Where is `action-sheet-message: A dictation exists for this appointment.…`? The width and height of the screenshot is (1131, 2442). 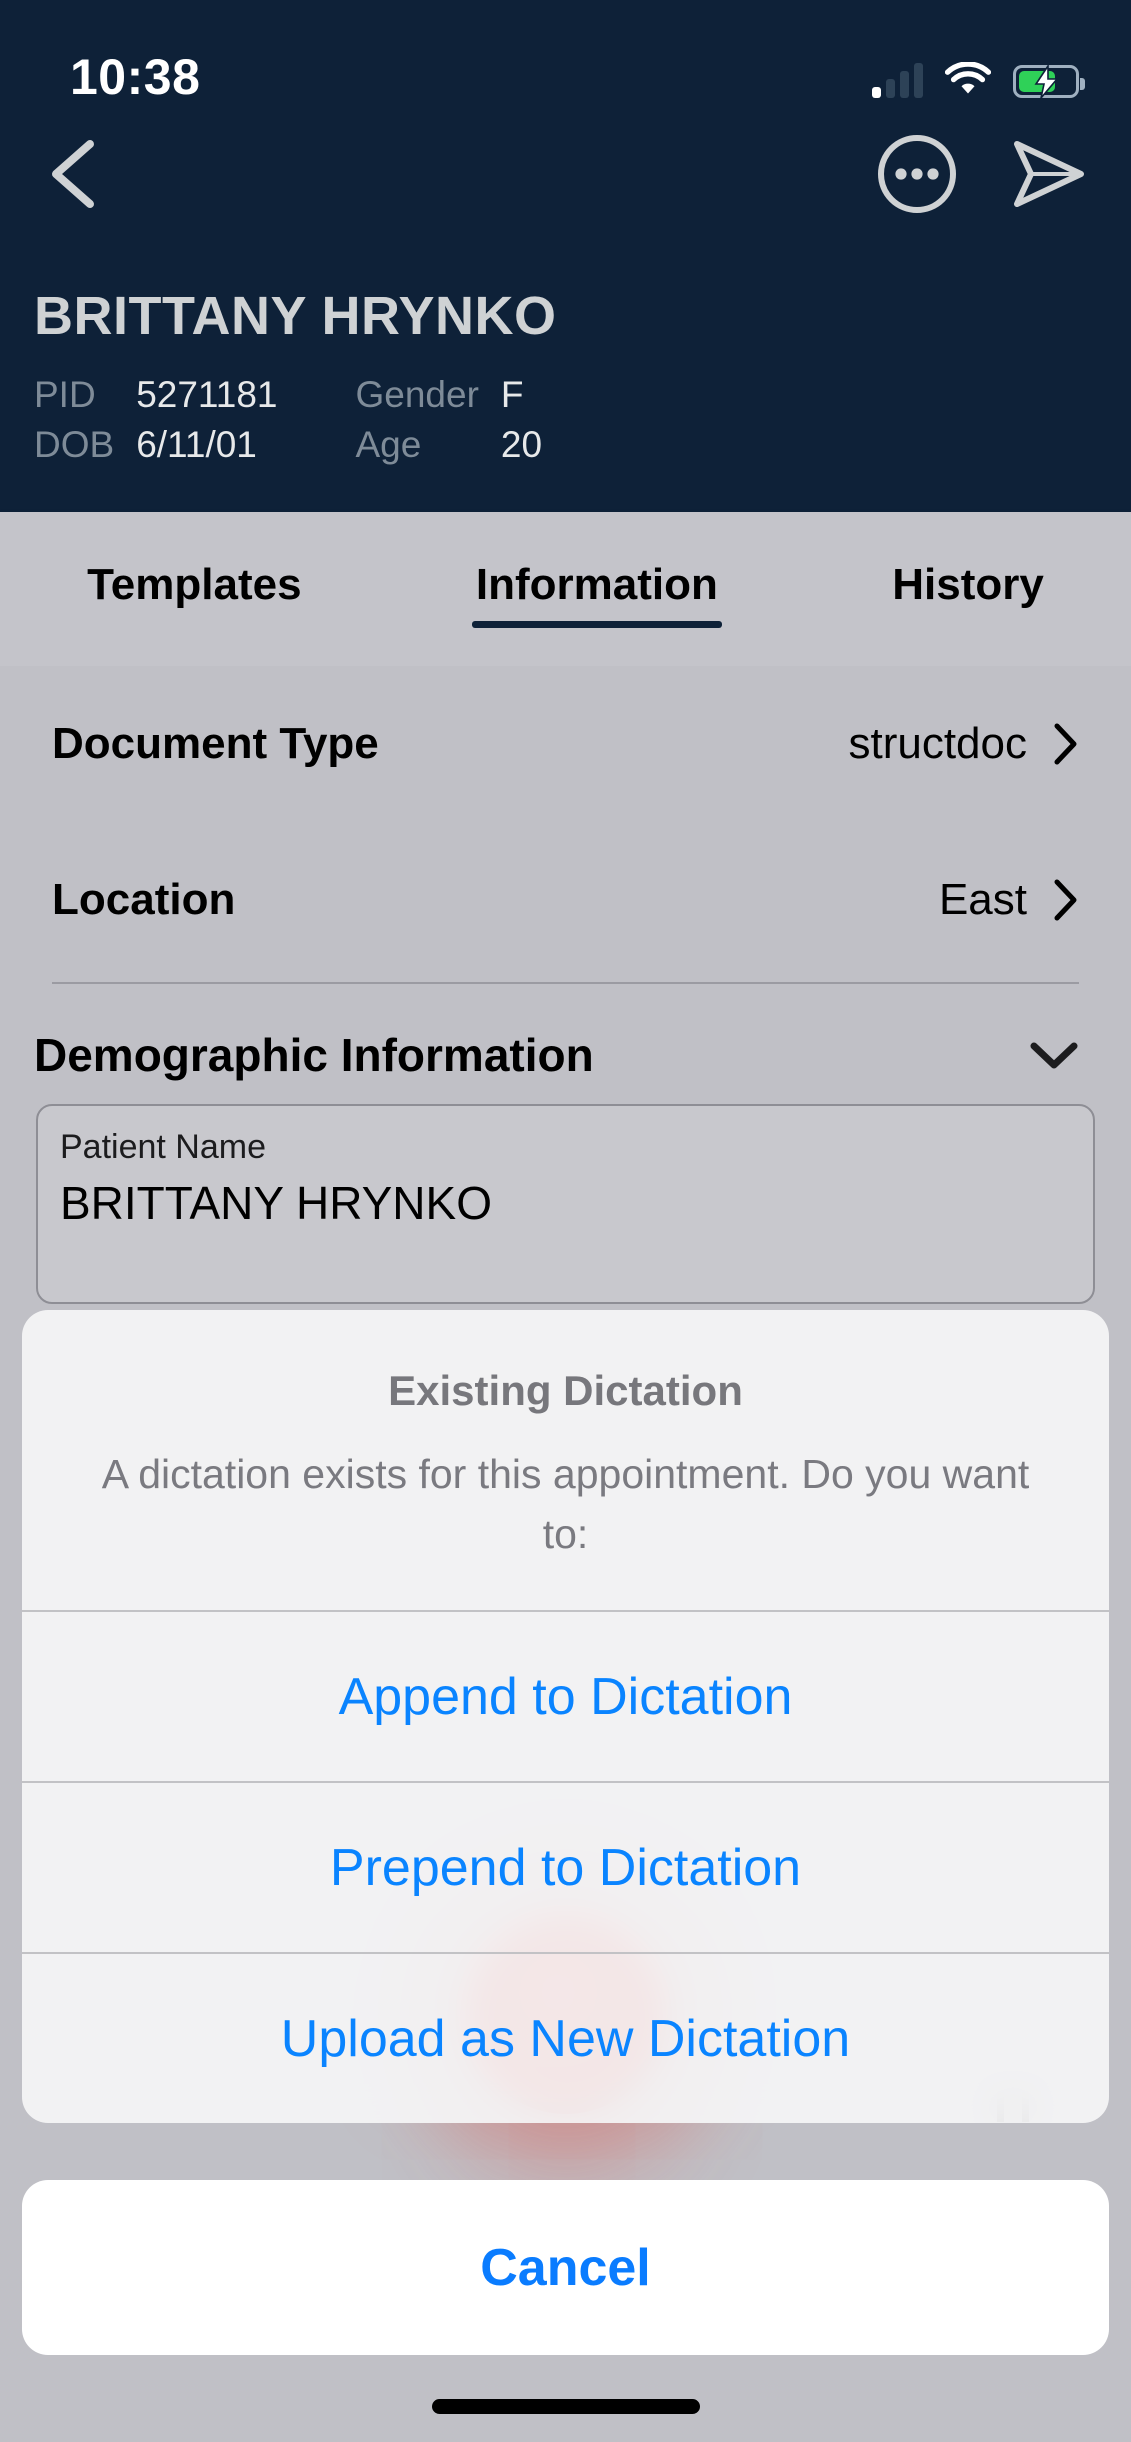 action-sheet-message: A dictation exists for this appointment.… is located at coordinates (565, 1504).